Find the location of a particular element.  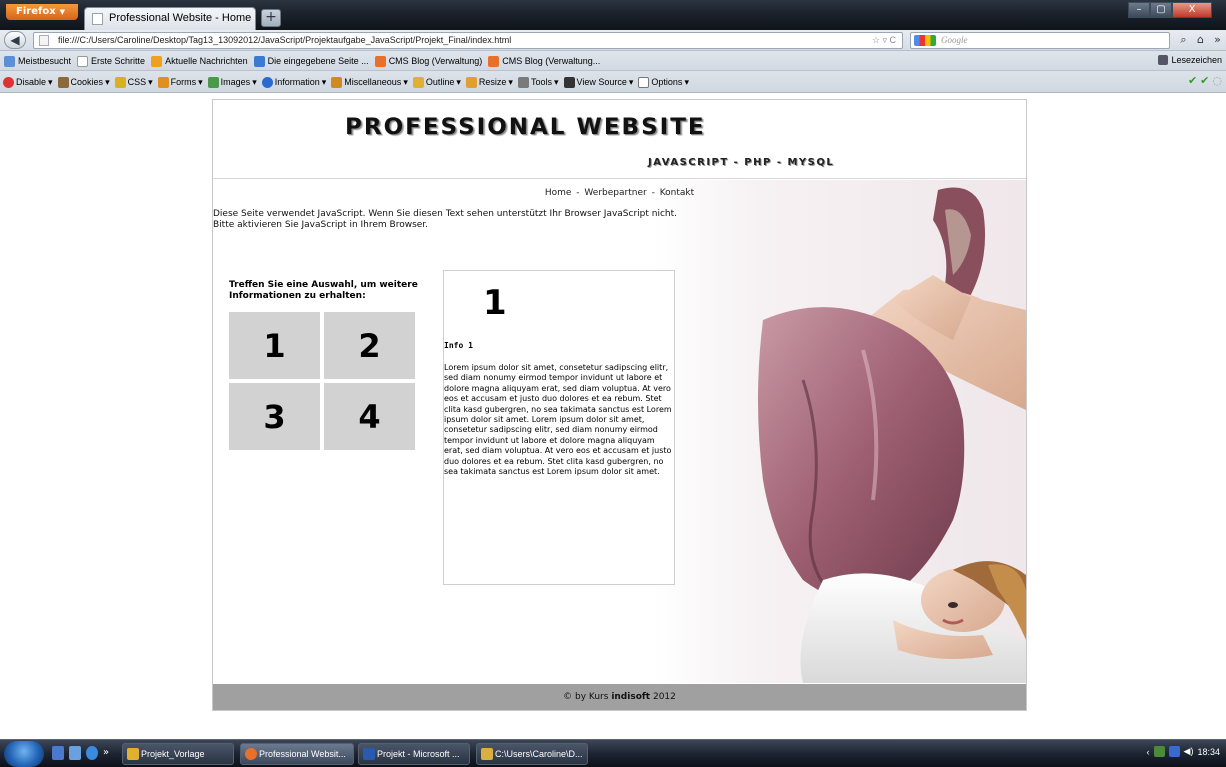

nav-link-werbepartner: Werbepartner is located at coordinates (615, 193).